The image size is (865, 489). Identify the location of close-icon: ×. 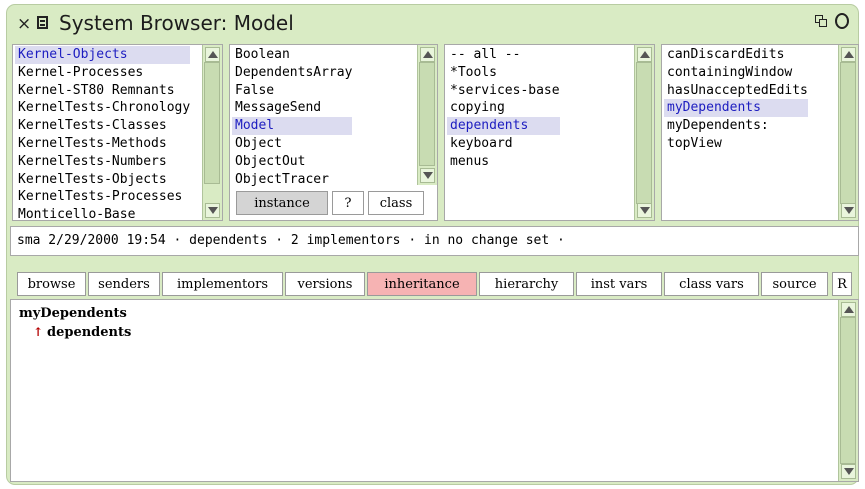
(24, 24).